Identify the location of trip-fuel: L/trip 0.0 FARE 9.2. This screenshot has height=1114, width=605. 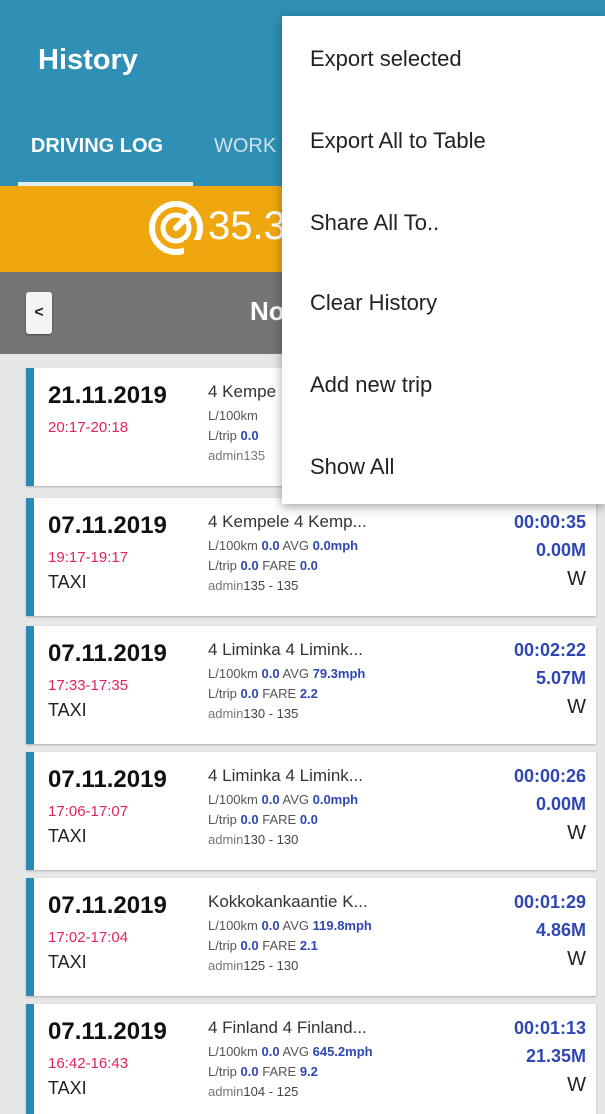
(263, 1071).